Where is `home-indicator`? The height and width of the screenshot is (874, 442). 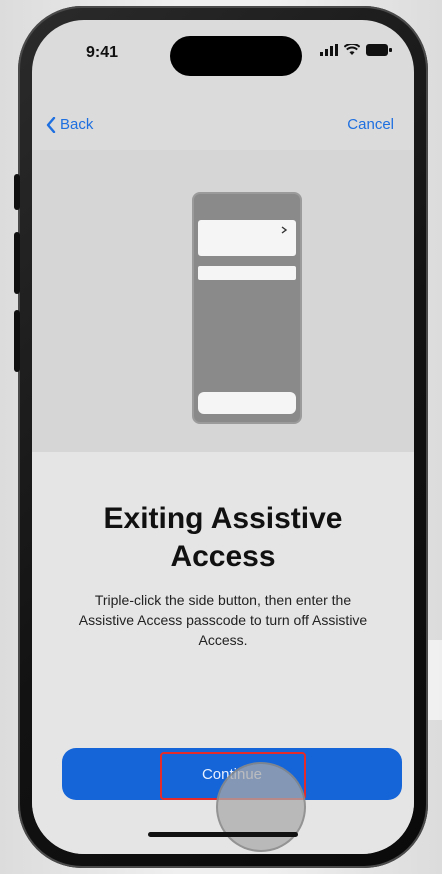
home-indicator is located at coordinates (223, 834).